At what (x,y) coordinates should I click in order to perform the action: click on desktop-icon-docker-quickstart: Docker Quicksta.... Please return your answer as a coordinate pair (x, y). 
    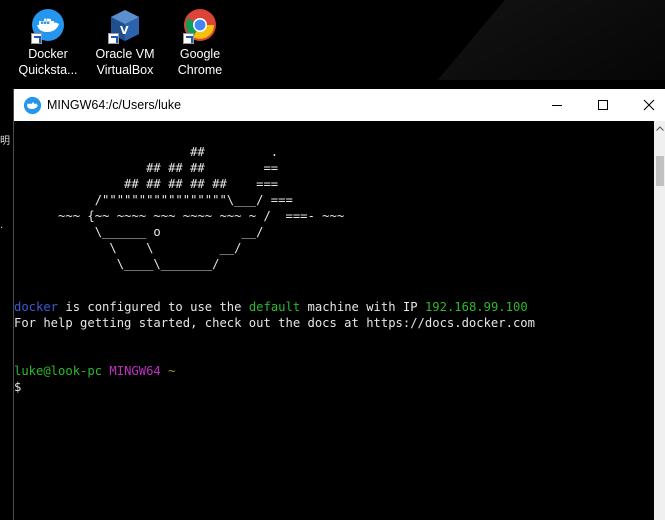
    Looking at the image, I should click on (48, 43).